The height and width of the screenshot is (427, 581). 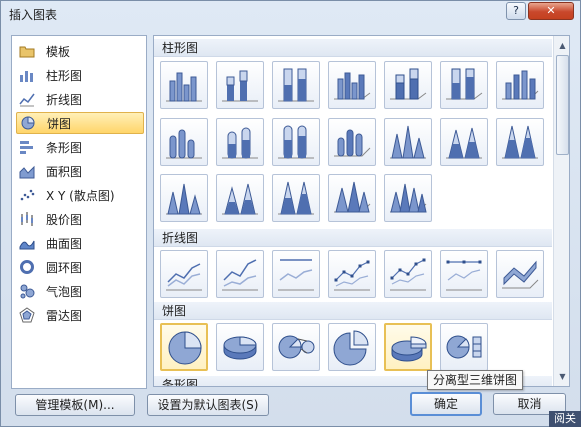 What do you see at coordinates (561, 211) in the screenshot?
I see `gallery-scrollbar: ▲ ▼` at bounding box center [561, 211].